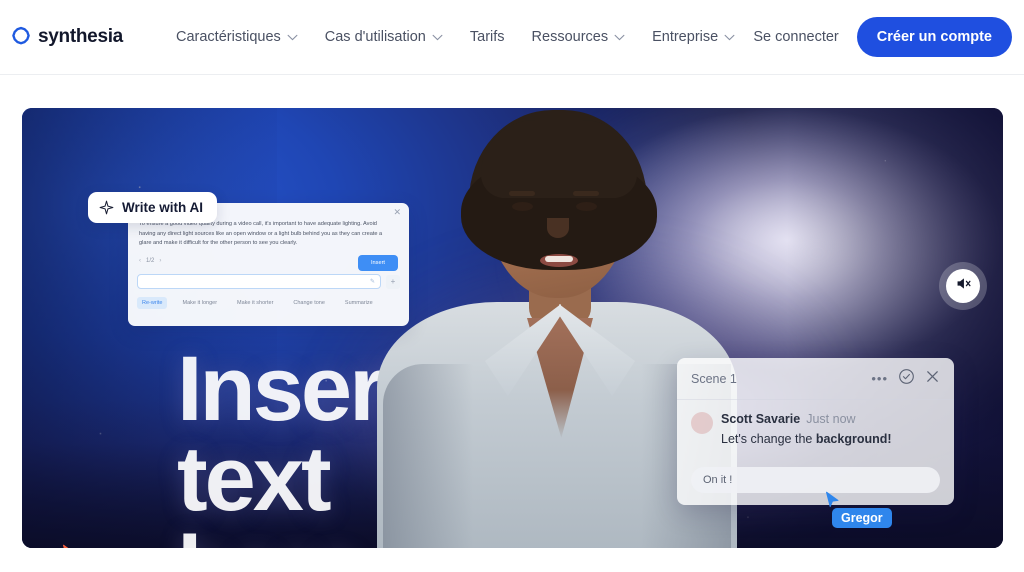 The width and height of the screenshot is (1024, 572). I want to click on presenter-shadow-left, so click(428, 456).